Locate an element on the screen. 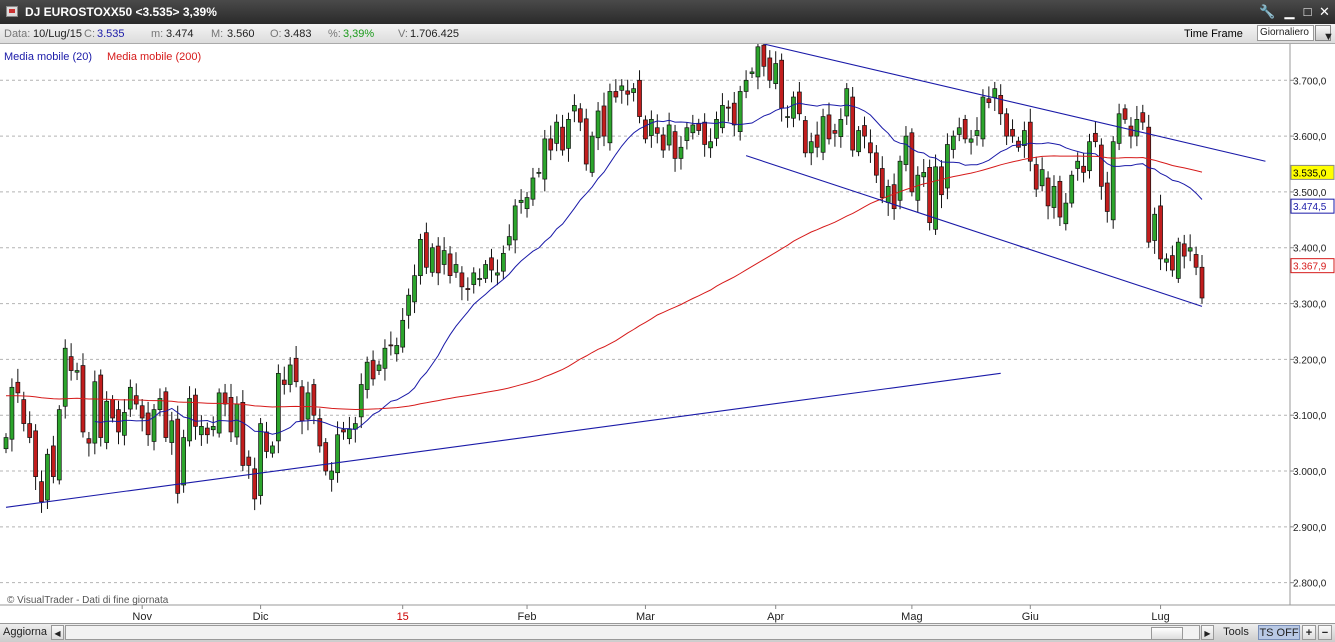 This screenshot has width=1335, height=642. zoom-in-button: + is located at coordinates (1309, 632).